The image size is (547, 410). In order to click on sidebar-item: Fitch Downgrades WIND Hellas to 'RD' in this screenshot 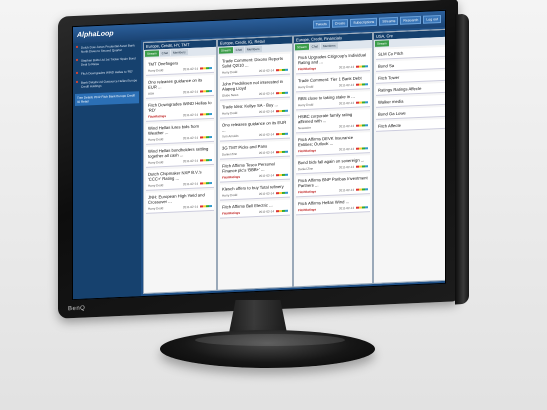, I will do `click(107, 72)`.